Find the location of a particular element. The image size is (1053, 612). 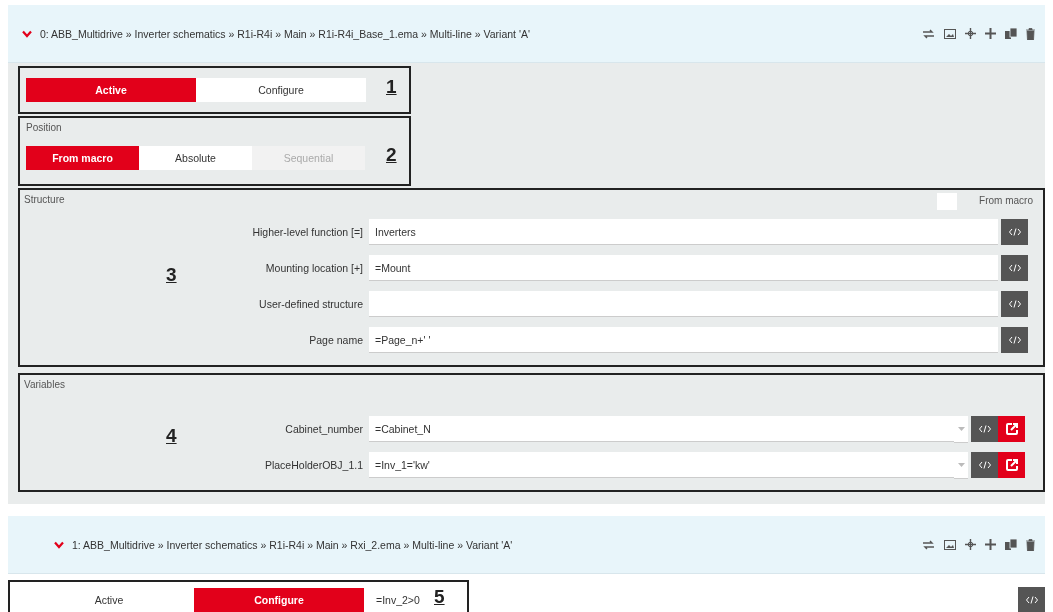

annotation-number: 1 is located at coordinates (391, 87).